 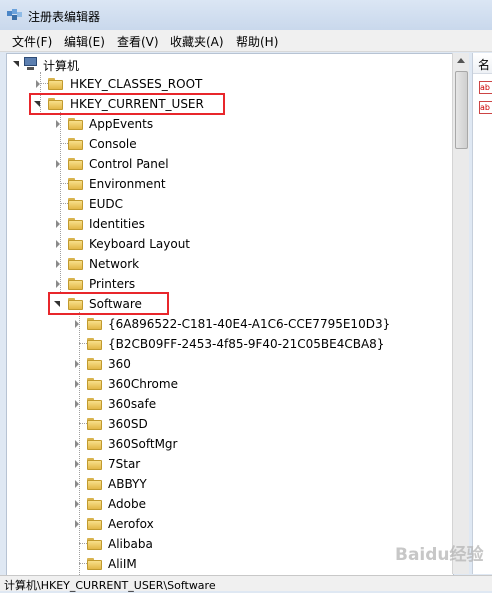 What do you see at coordinates (227, 184) in the screenshot?
I see `tree-node-environment: Environment` at bounding box center [227, 184].